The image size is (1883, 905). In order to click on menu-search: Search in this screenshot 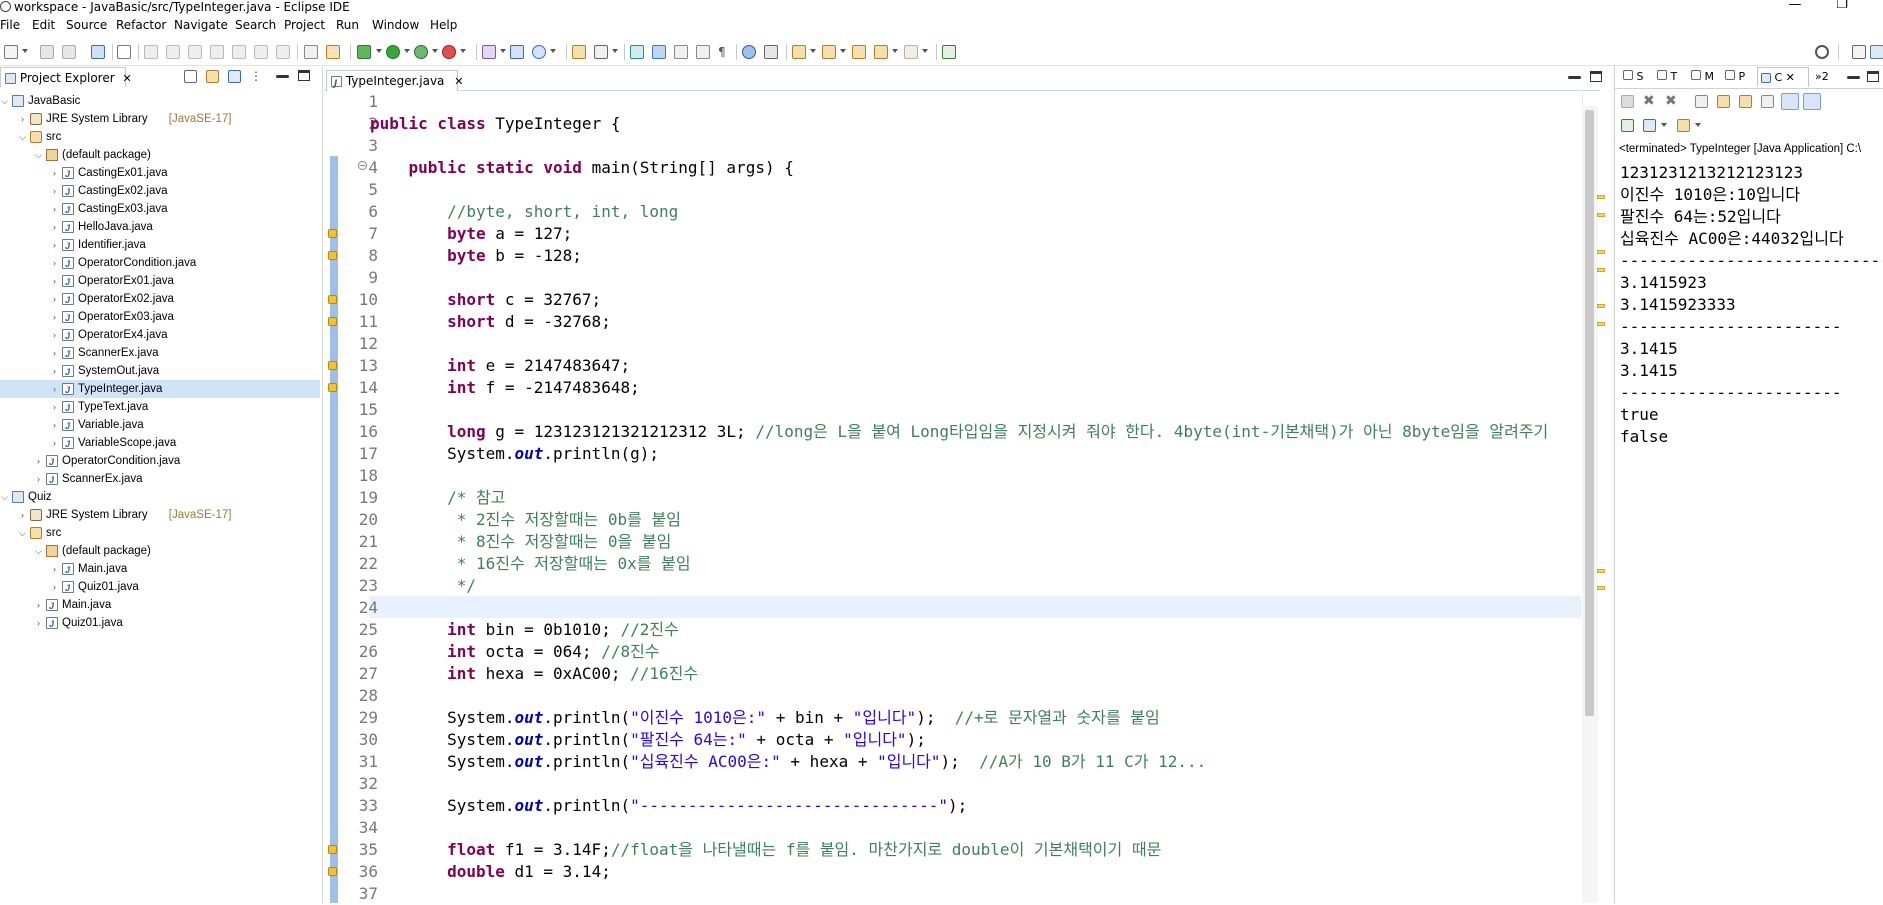, I will do `click(255, 25)`.